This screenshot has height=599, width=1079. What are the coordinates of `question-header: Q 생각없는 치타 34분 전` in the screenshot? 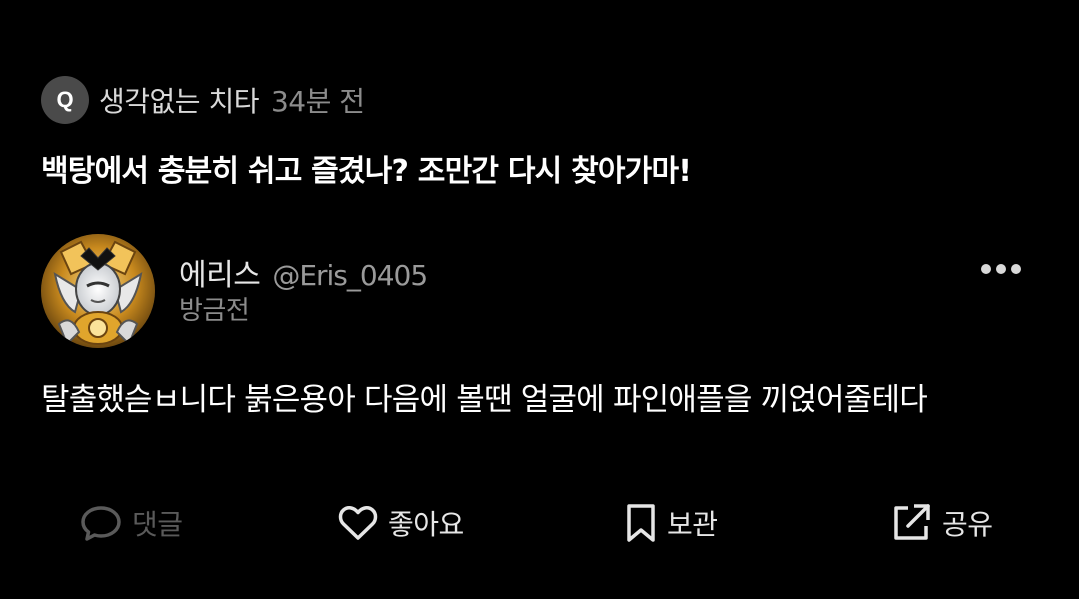 It's located at (203, 100).